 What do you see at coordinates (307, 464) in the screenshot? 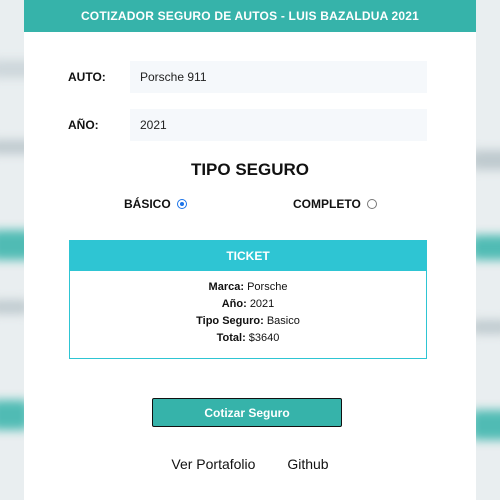
I see `github-link: Github` at bounding box center [307, 464].